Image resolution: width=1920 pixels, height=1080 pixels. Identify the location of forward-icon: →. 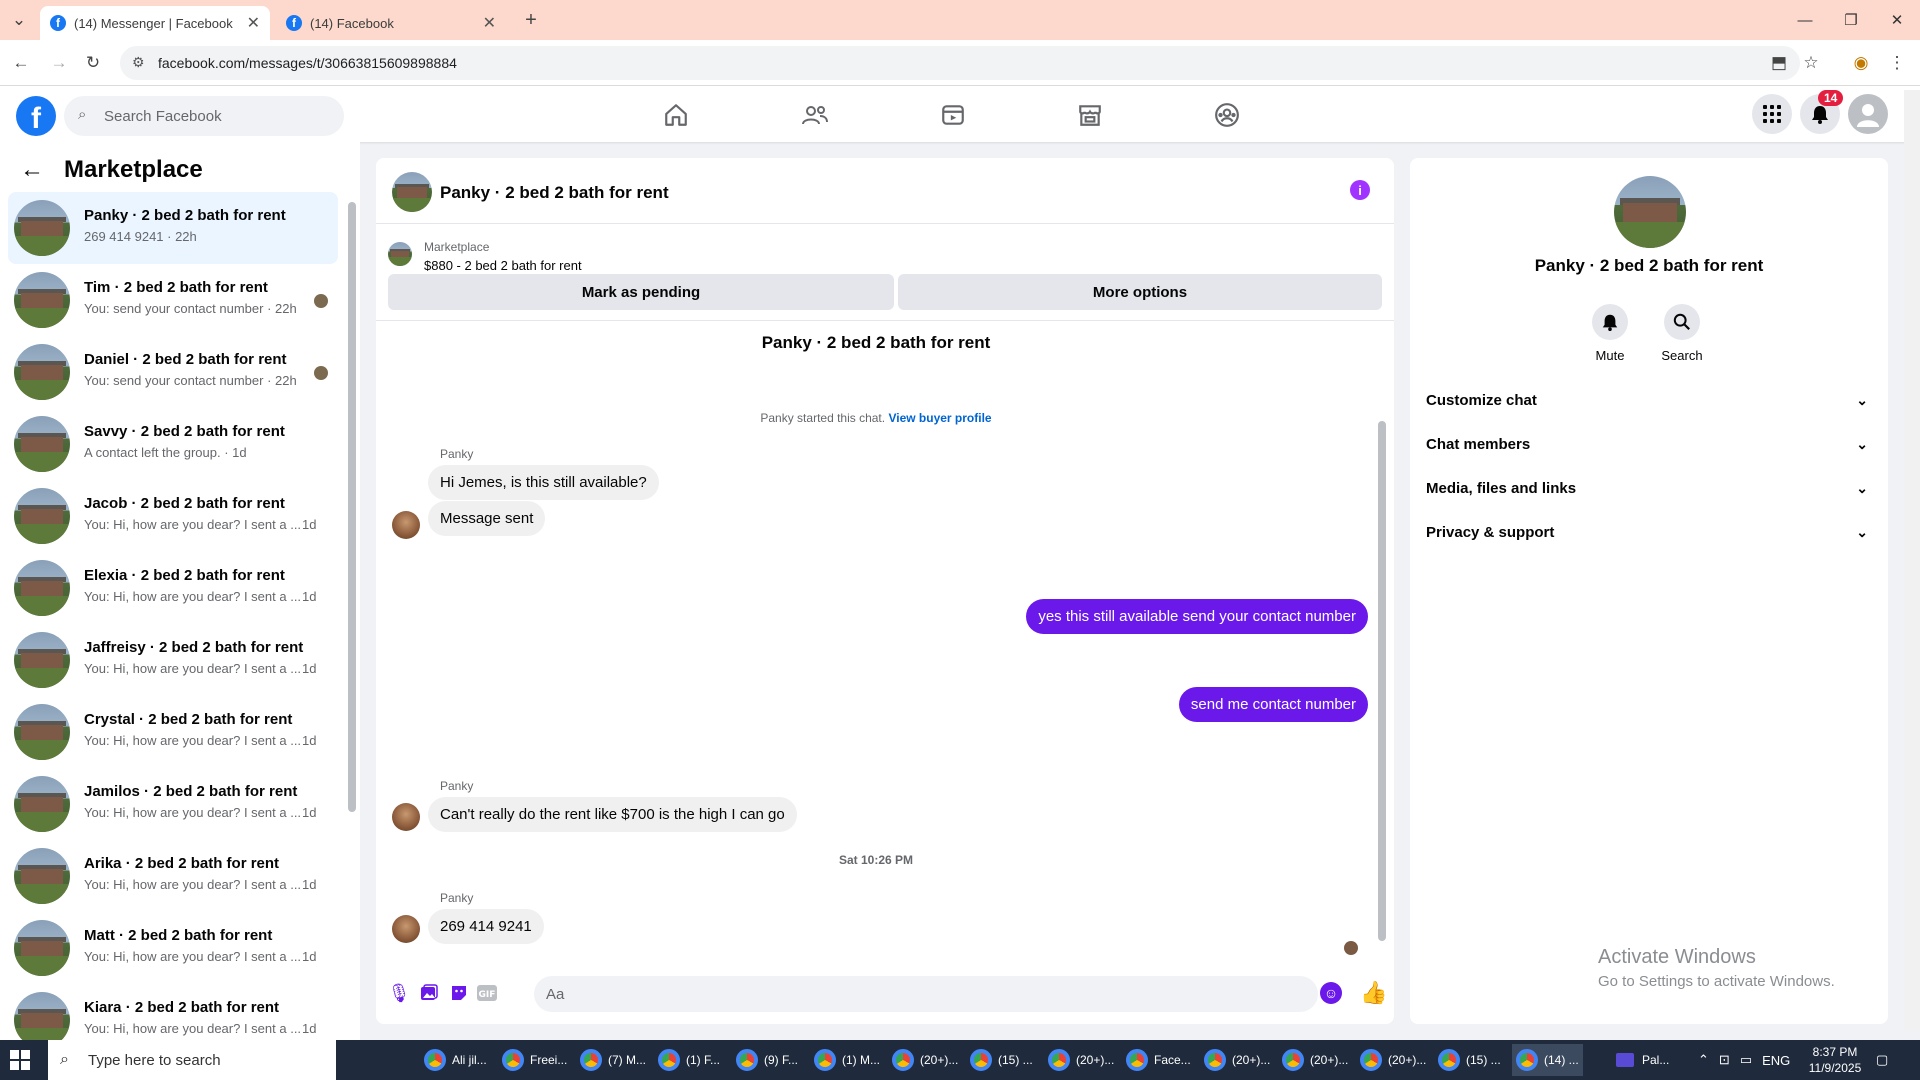
(59, 63).